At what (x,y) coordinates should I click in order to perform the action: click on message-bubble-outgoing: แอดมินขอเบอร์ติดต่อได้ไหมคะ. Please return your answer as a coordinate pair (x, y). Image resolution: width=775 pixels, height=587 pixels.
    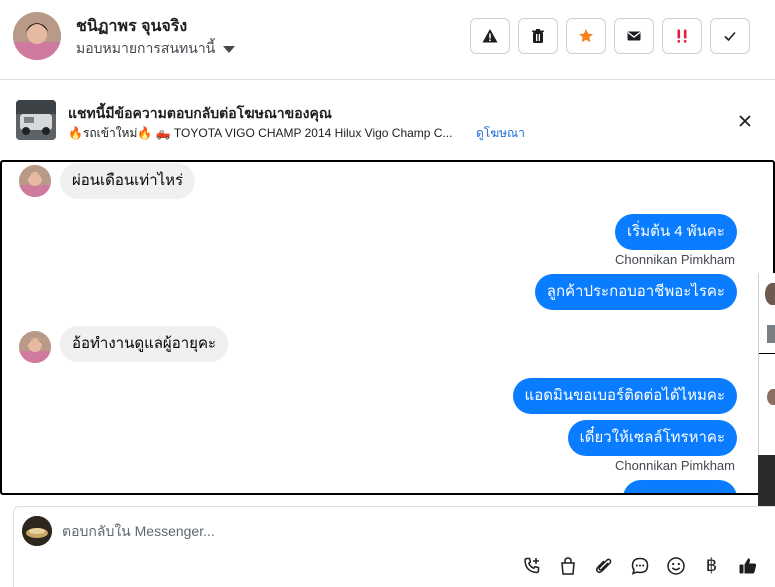
    Looking at the image, I should click on (624, 396).